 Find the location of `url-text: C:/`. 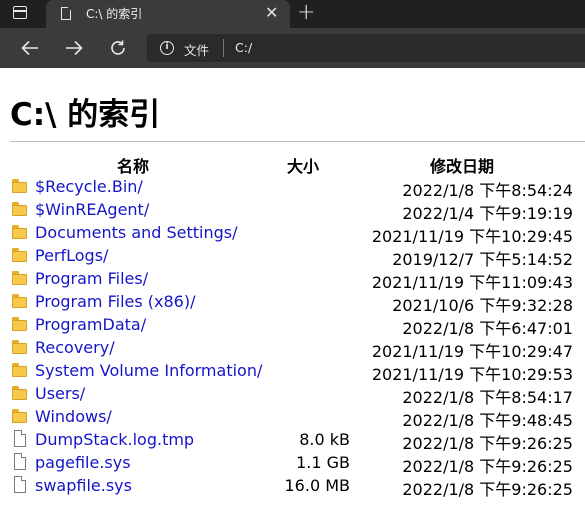

url-text: C:/ is located at coordinates (243, 47).